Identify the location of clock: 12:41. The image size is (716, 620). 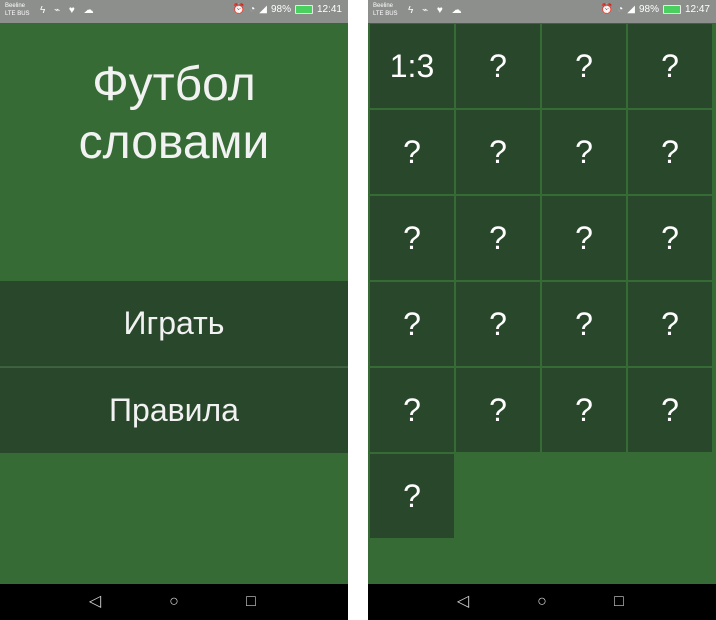
(329, 9).